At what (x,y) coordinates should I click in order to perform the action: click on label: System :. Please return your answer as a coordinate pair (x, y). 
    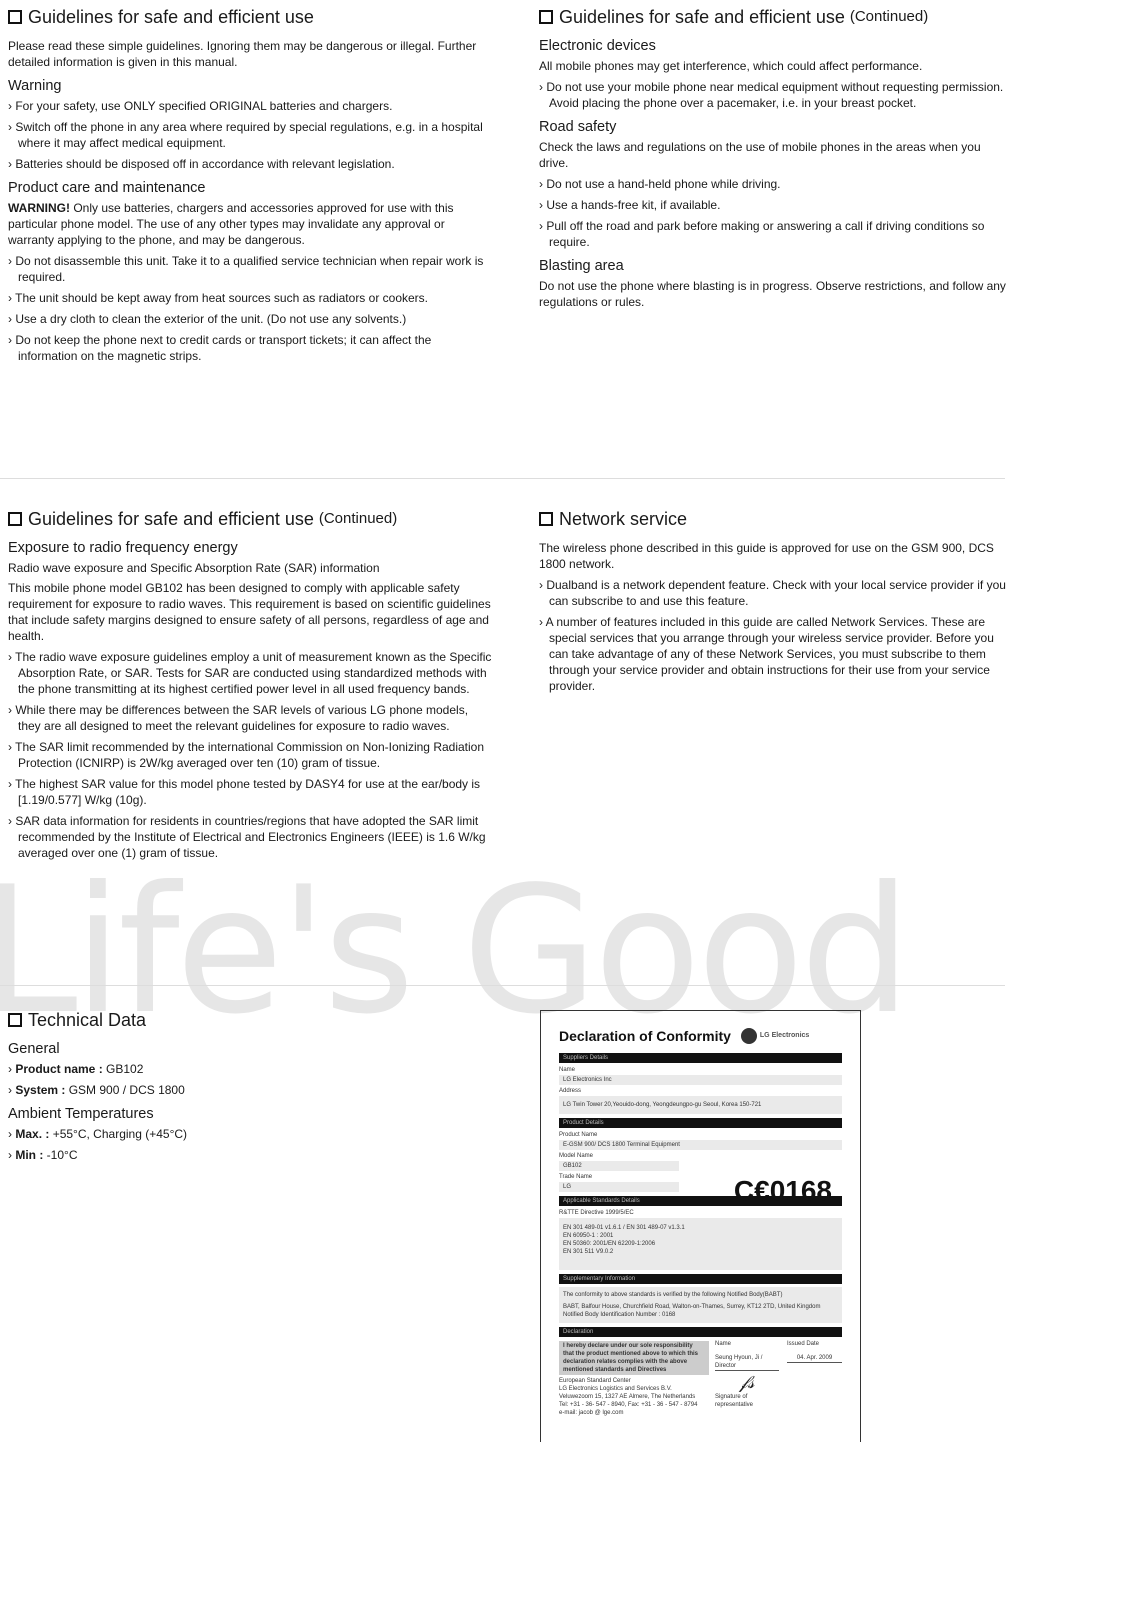
    Looking at the image, I should click on (40, 1090).